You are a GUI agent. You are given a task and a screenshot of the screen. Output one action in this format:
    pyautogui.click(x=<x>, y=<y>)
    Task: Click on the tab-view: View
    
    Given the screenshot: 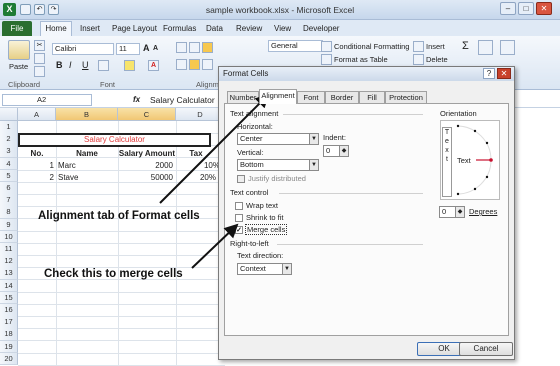 What is the action you would take?
    pyautogui.click(x=282, y=28)
    